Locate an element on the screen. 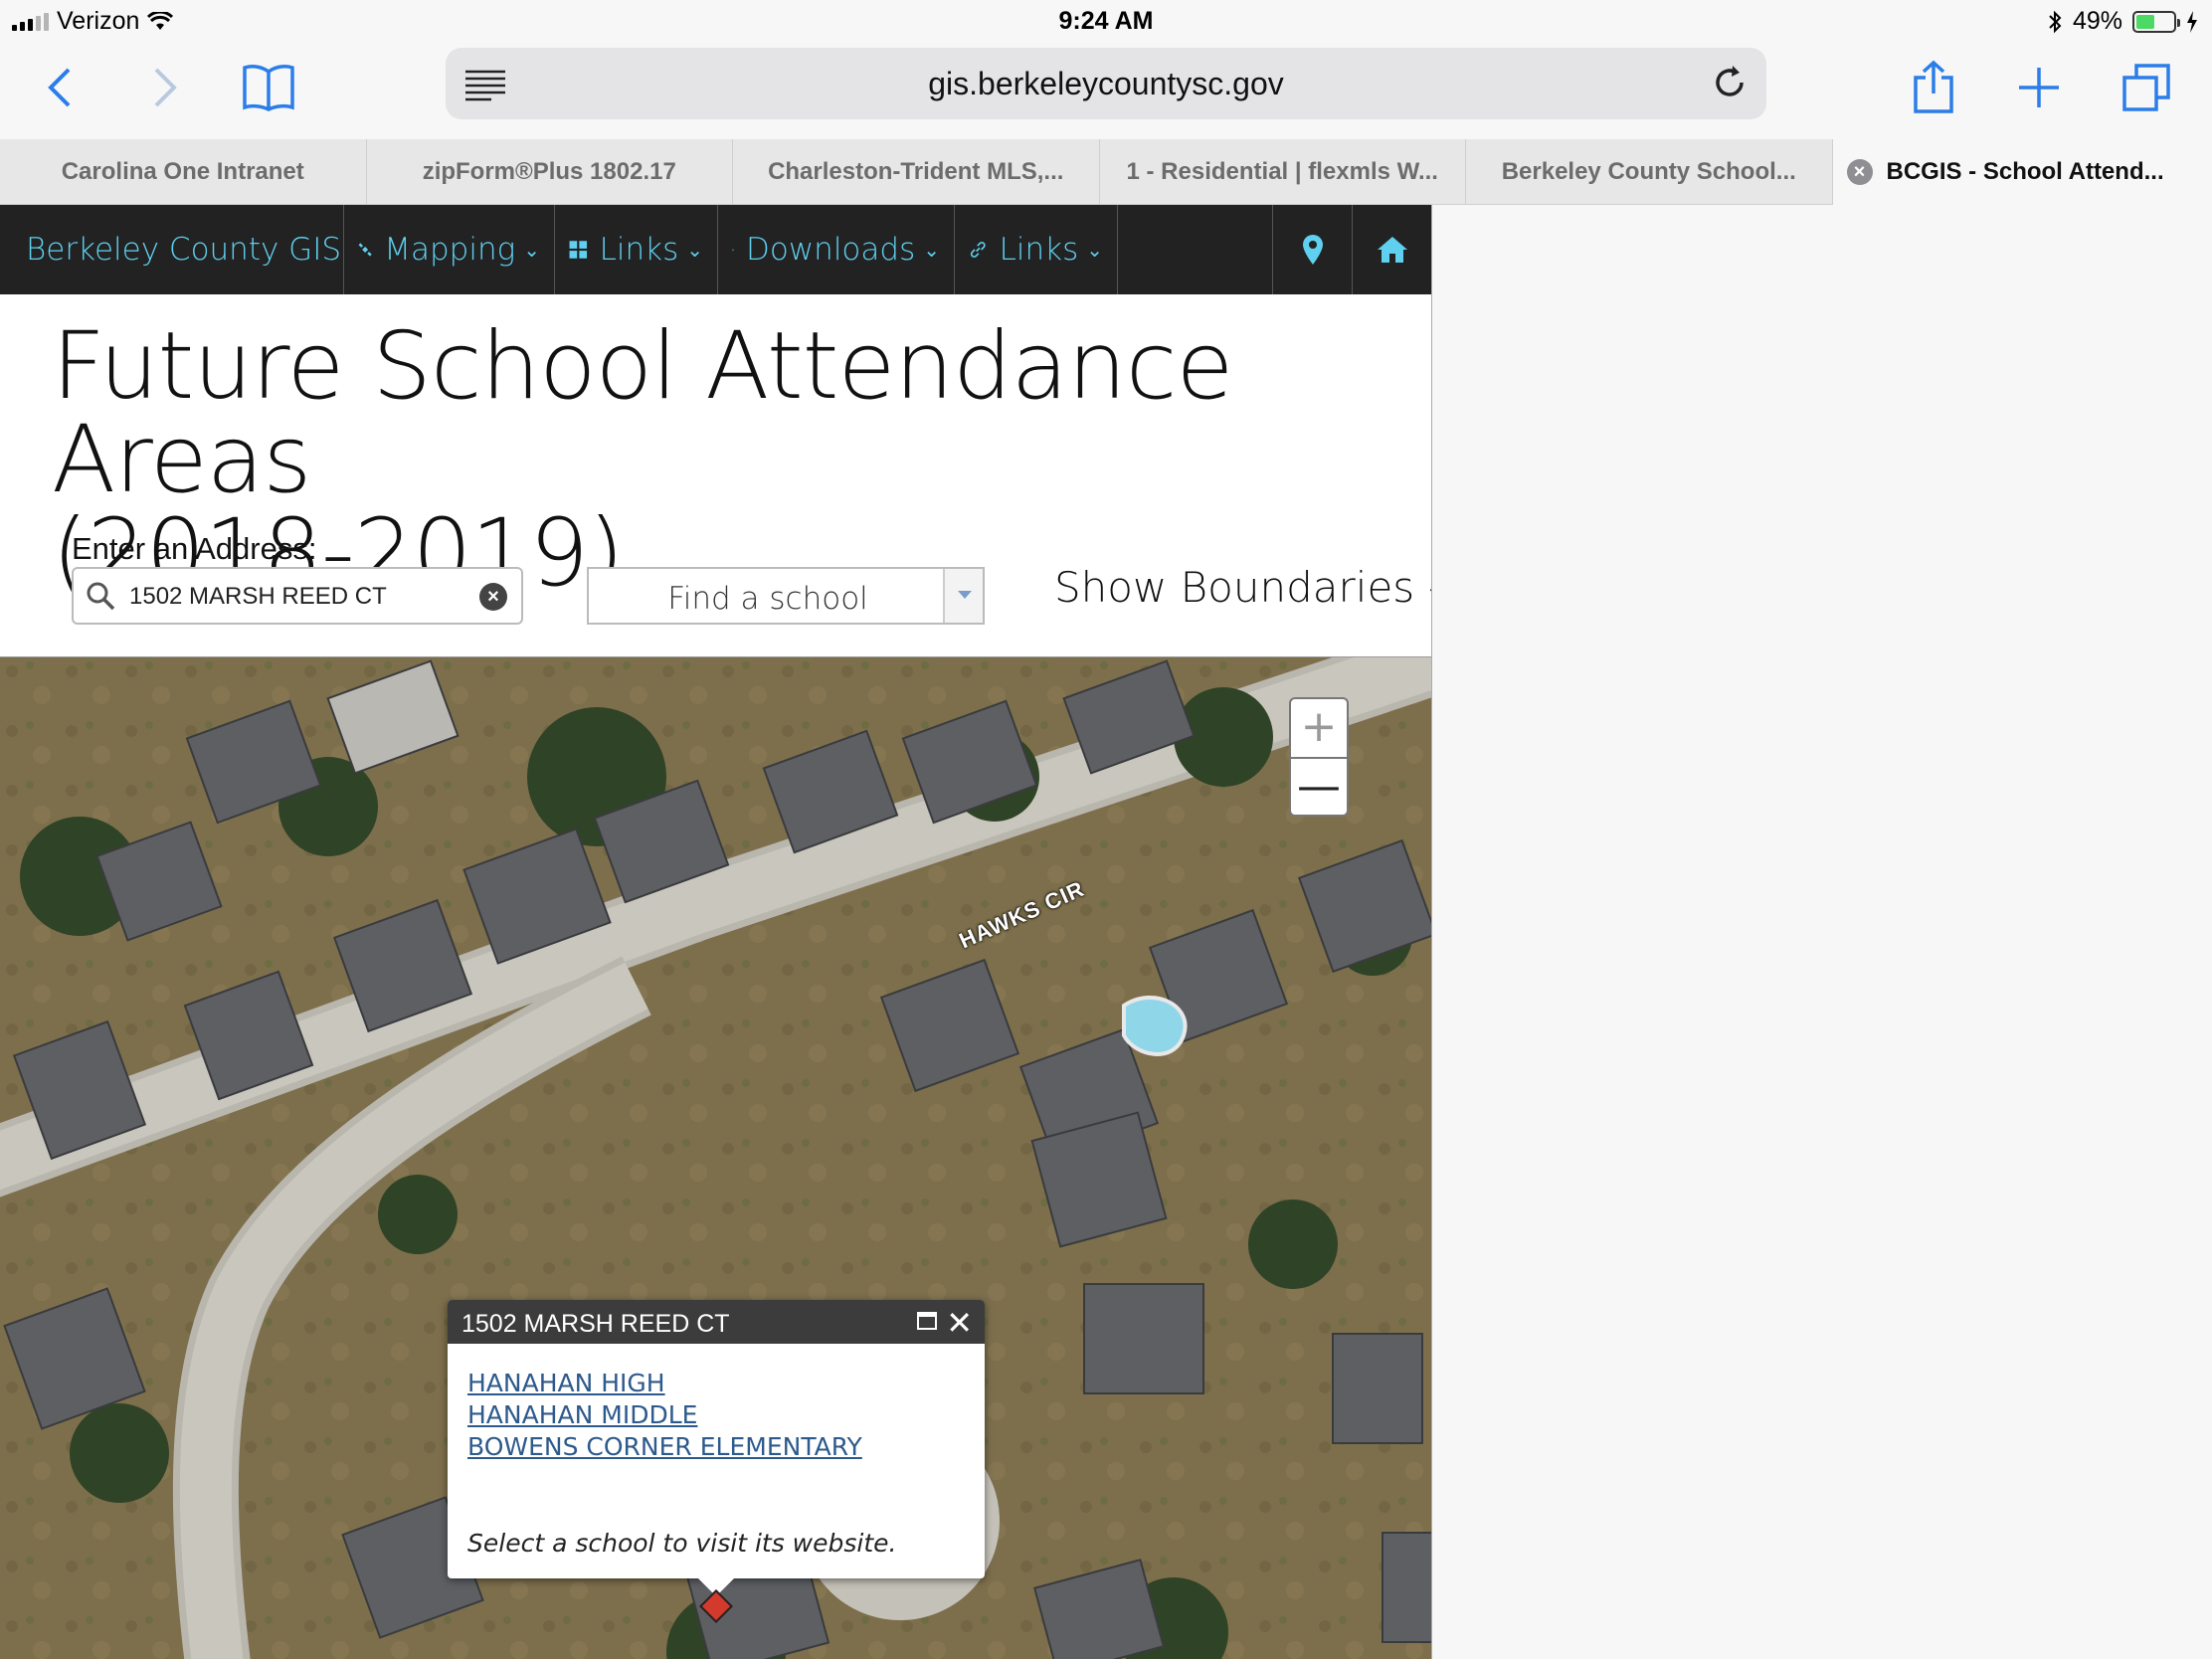 This screenshot has width=2212, height=1659. tab-label: zipForm®Plus 1802.17 is located at coordinates (549, 171).